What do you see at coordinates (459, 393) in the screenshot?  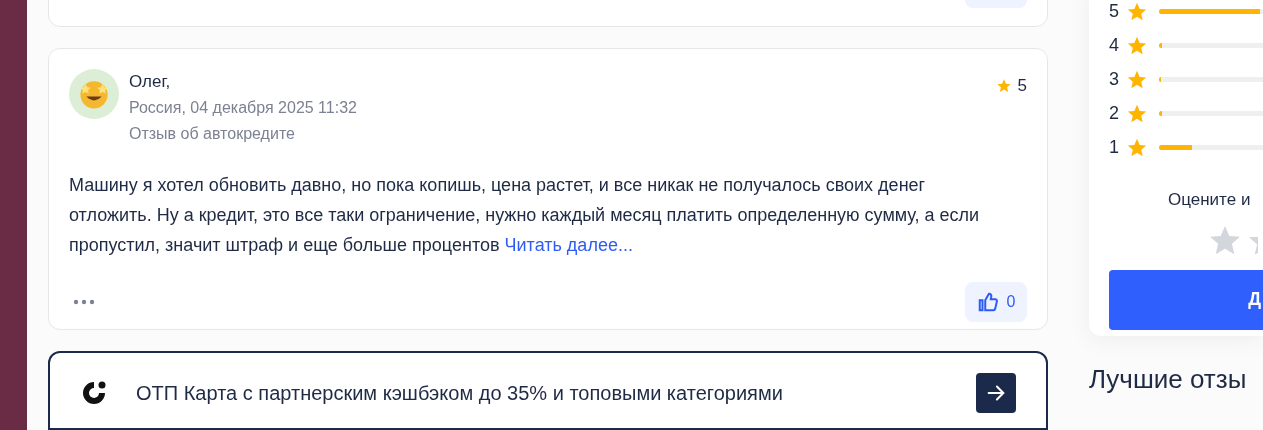 I see `promo-title: ОТП Карта с партнерским кэшбэком до 35% и топовыми категориями` at bounding box center [459, 393].